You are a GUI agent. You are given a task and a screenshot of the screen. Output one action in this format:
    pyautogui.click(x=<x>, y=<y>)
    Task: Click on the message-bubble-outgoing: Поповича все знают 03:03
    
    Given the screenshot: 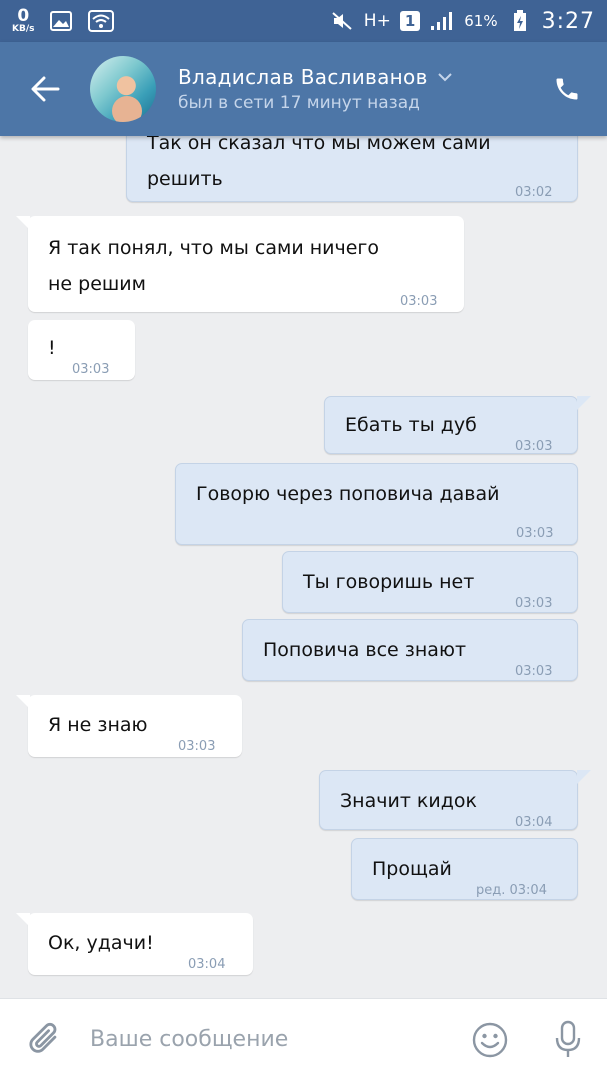 What is the action you would take?
    pyautogui.click(x=410, y=650)
    